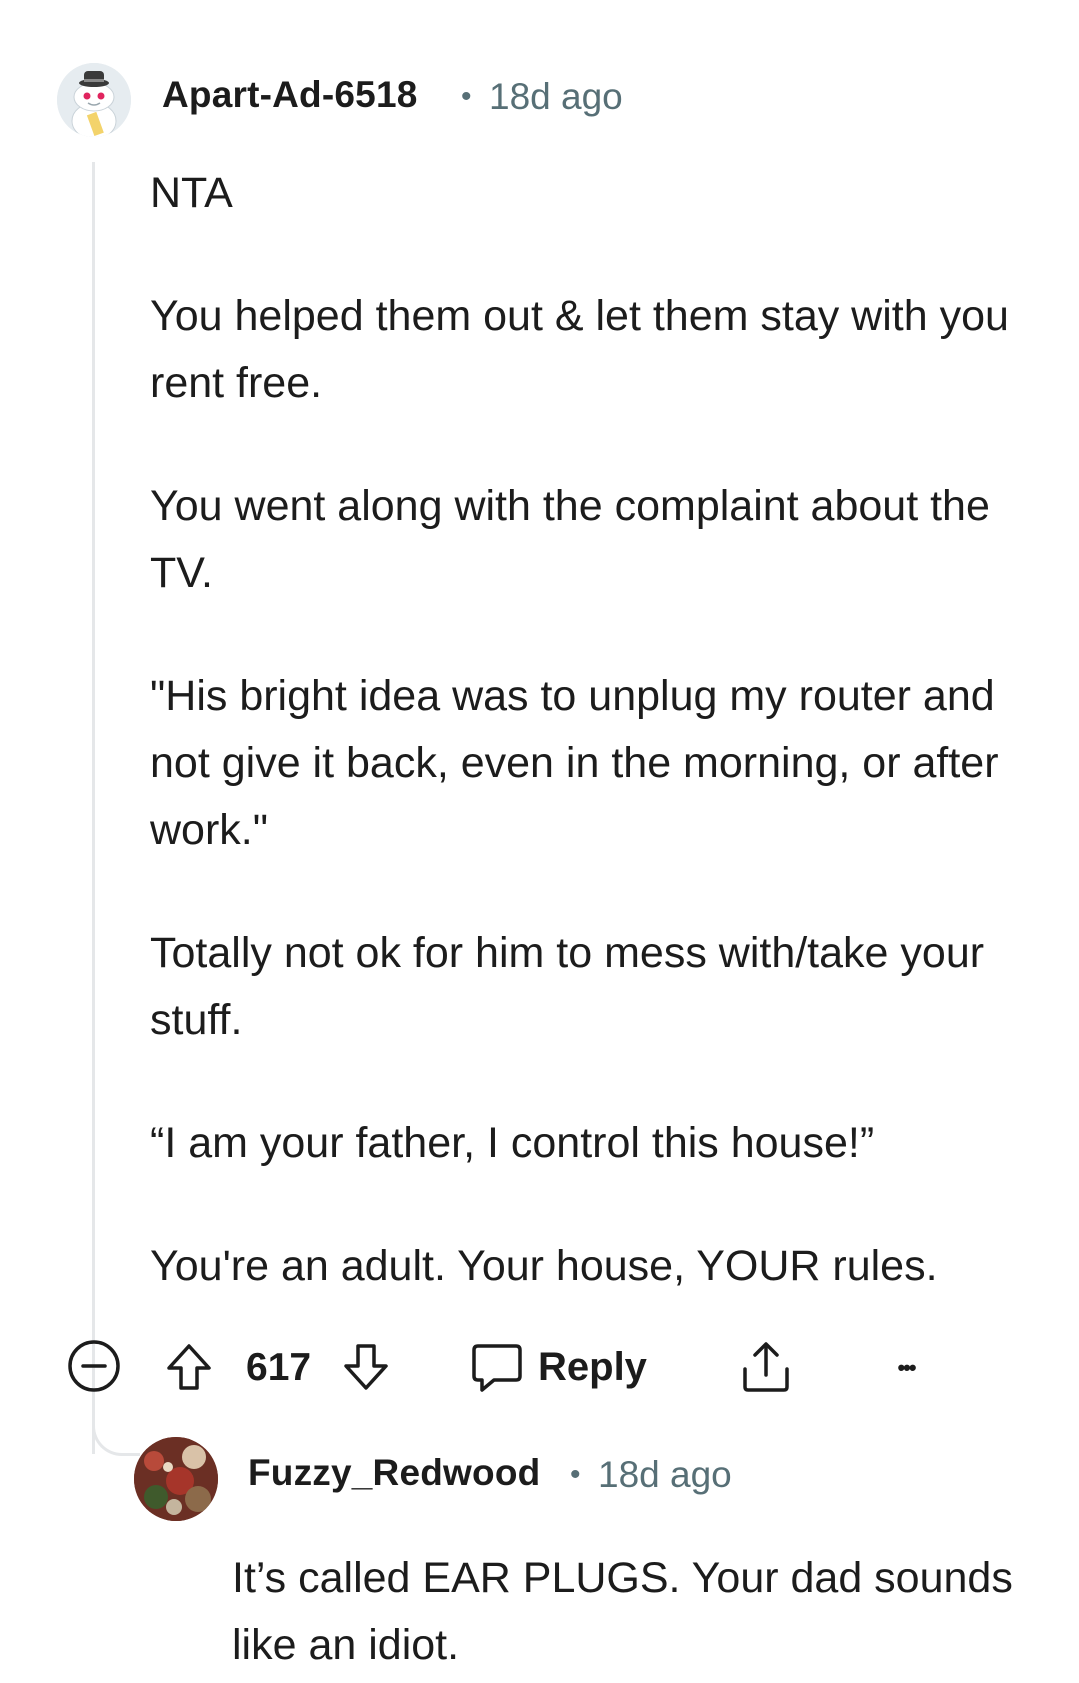  I want to click on comment-author: Apart-Ad-6518, so click(290, 95).